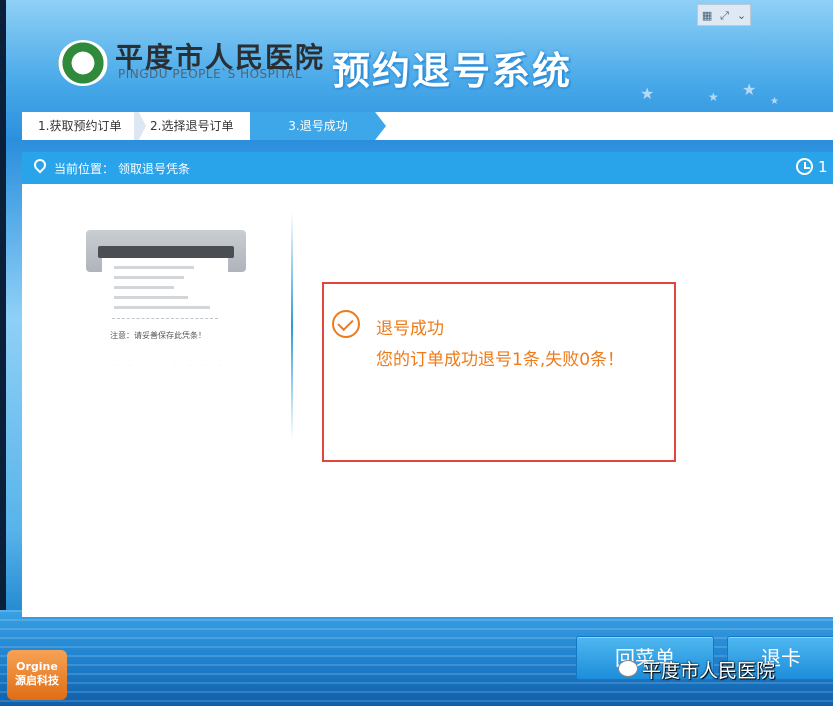 Image resolution: width=833 pixels, height=706 pixels. Describe the element at coordinates (427, 168) in the screenshot. I see `location-bar: 当前位置： 领取退号凭条 1` at that location.